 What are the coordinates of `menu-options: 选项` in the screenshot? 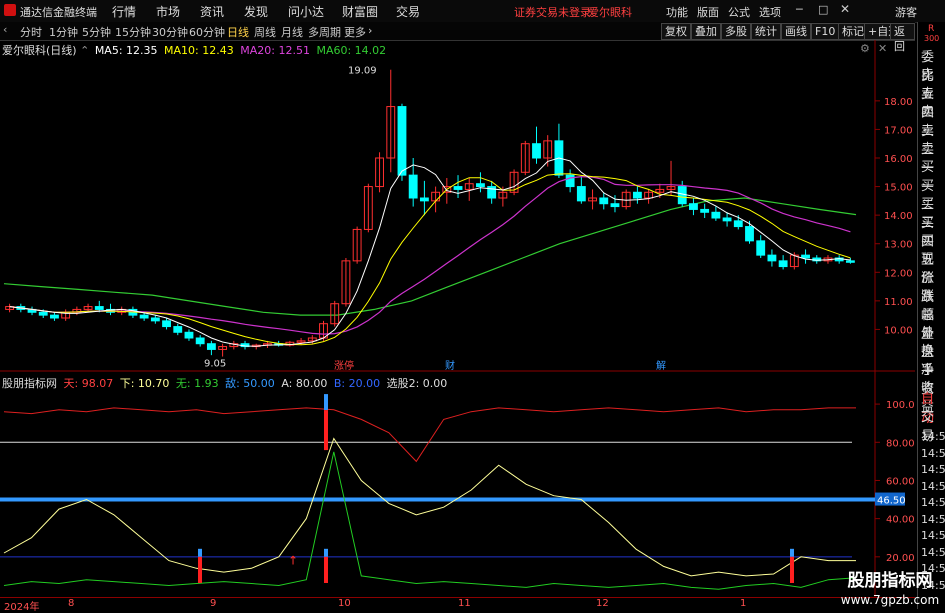 It's located at (770, 12).